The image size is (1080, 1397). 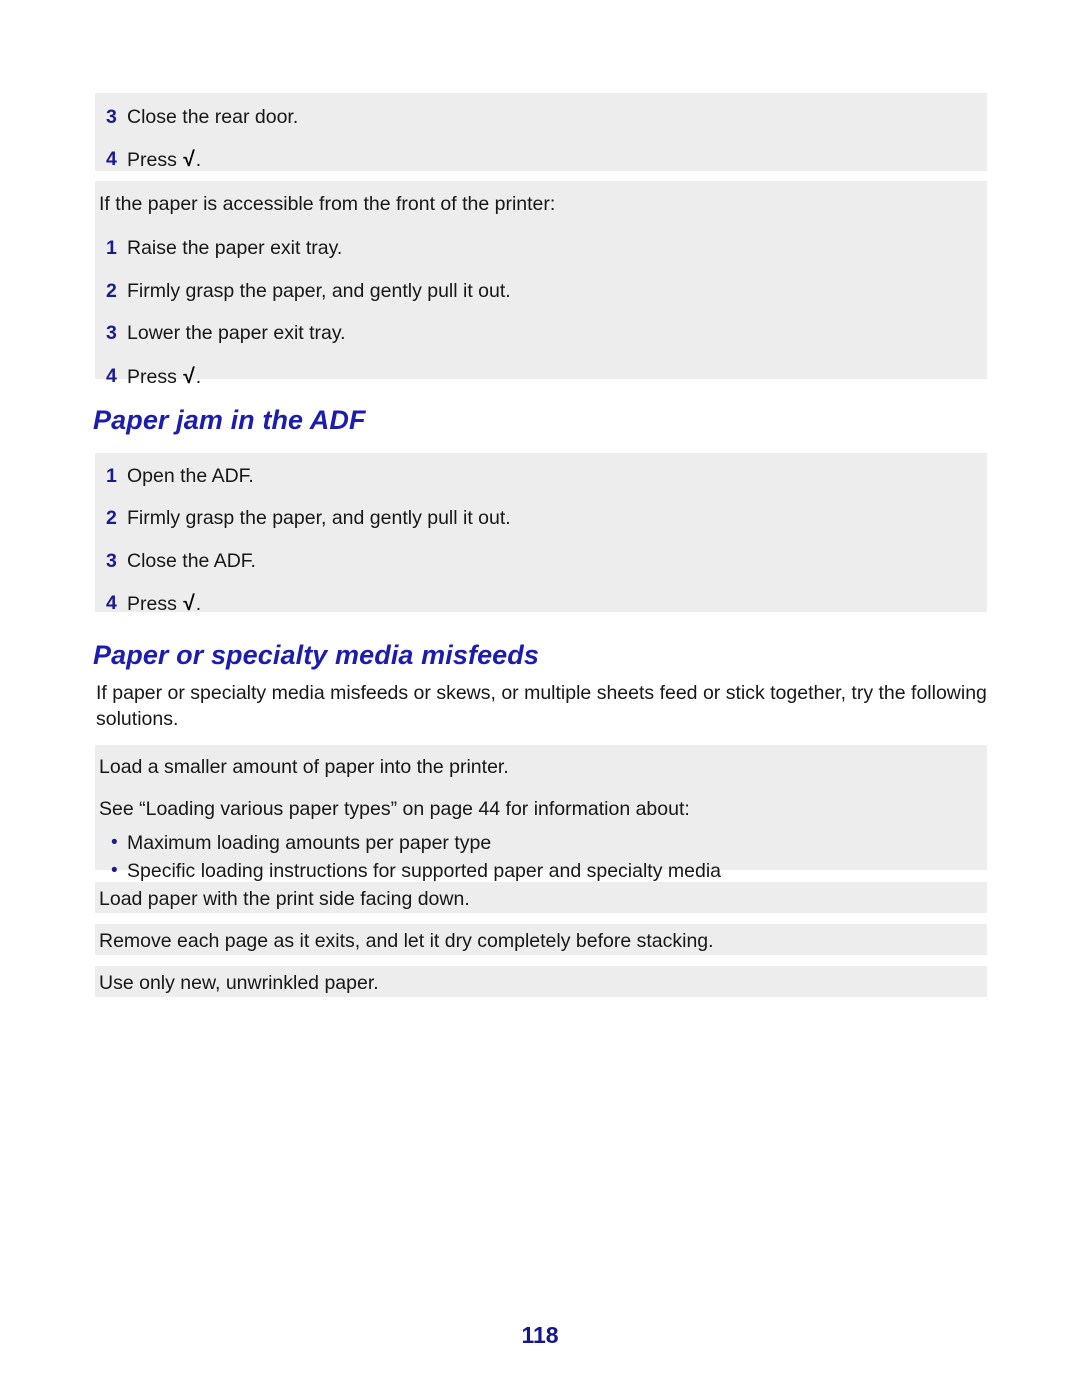 What do you see at coordinates (541, 843) in the screenshot?
I see `bullet-item: • Maximum loading amounts per paper type` at bounding box center [541, 843].